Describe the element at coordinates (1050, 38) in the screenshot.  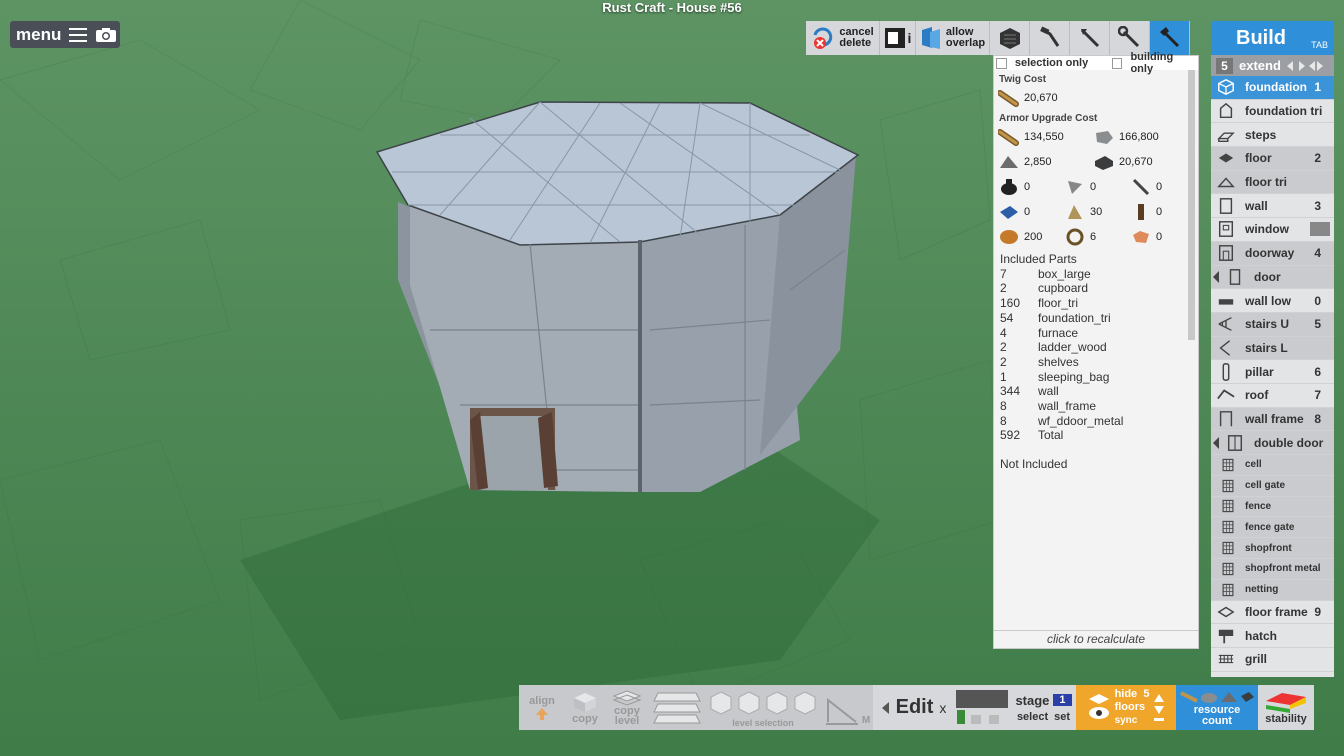
I see `hammer-tool-button` at that location.